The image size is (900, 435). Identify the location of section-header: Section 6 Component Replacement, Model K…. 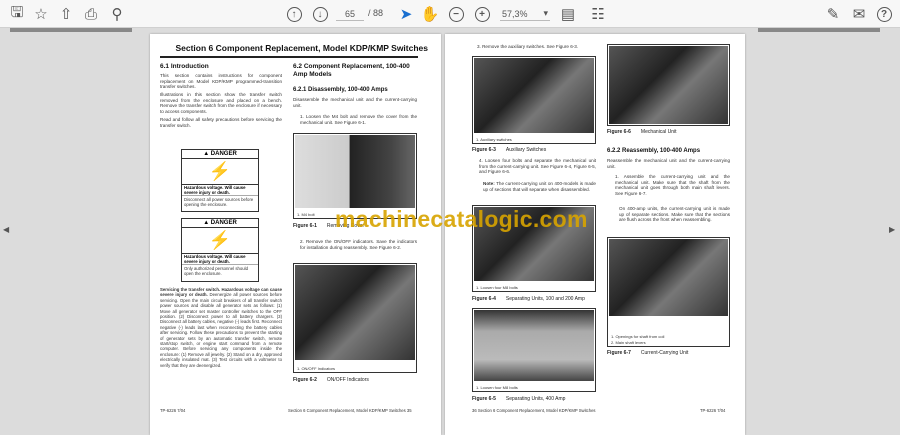
(301, 48).